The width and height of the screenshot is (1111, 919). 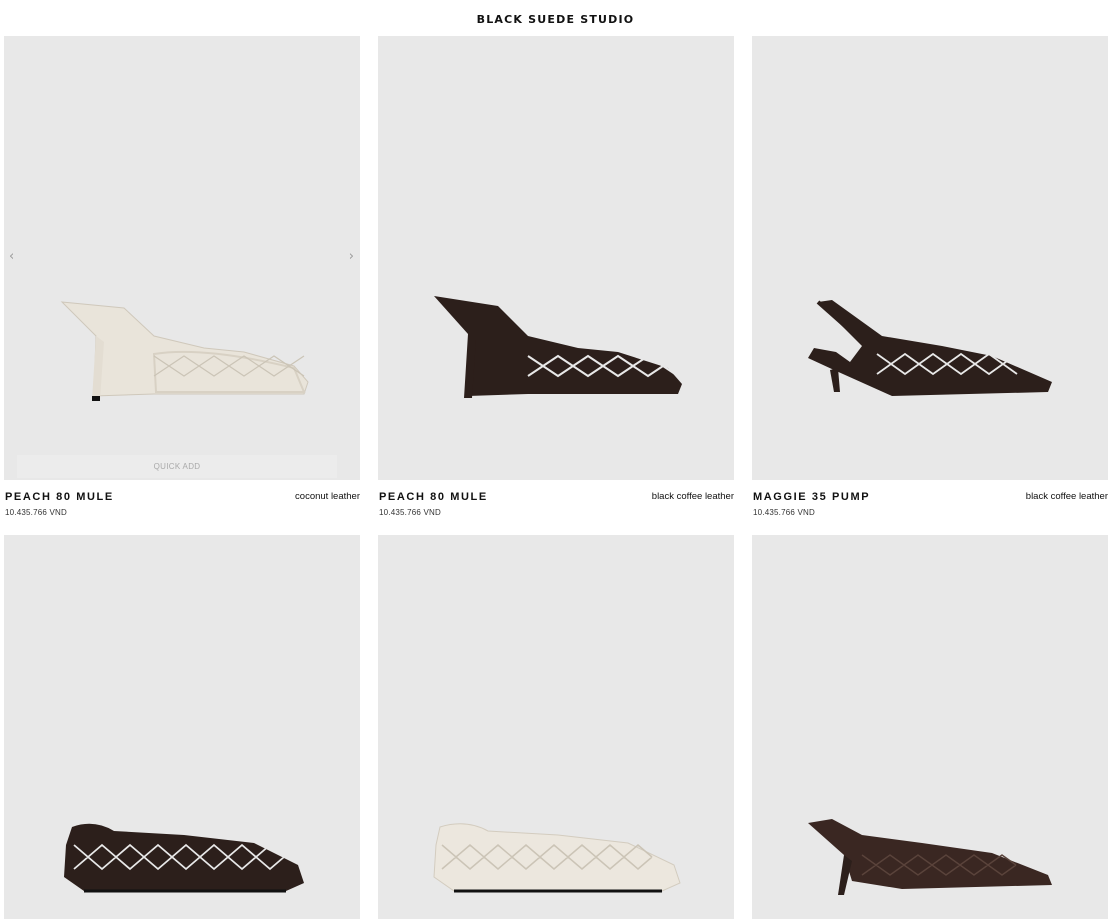 I want to click on brand-logo: BLACK SUEDE STUDIO, so click(x=556, y=19).